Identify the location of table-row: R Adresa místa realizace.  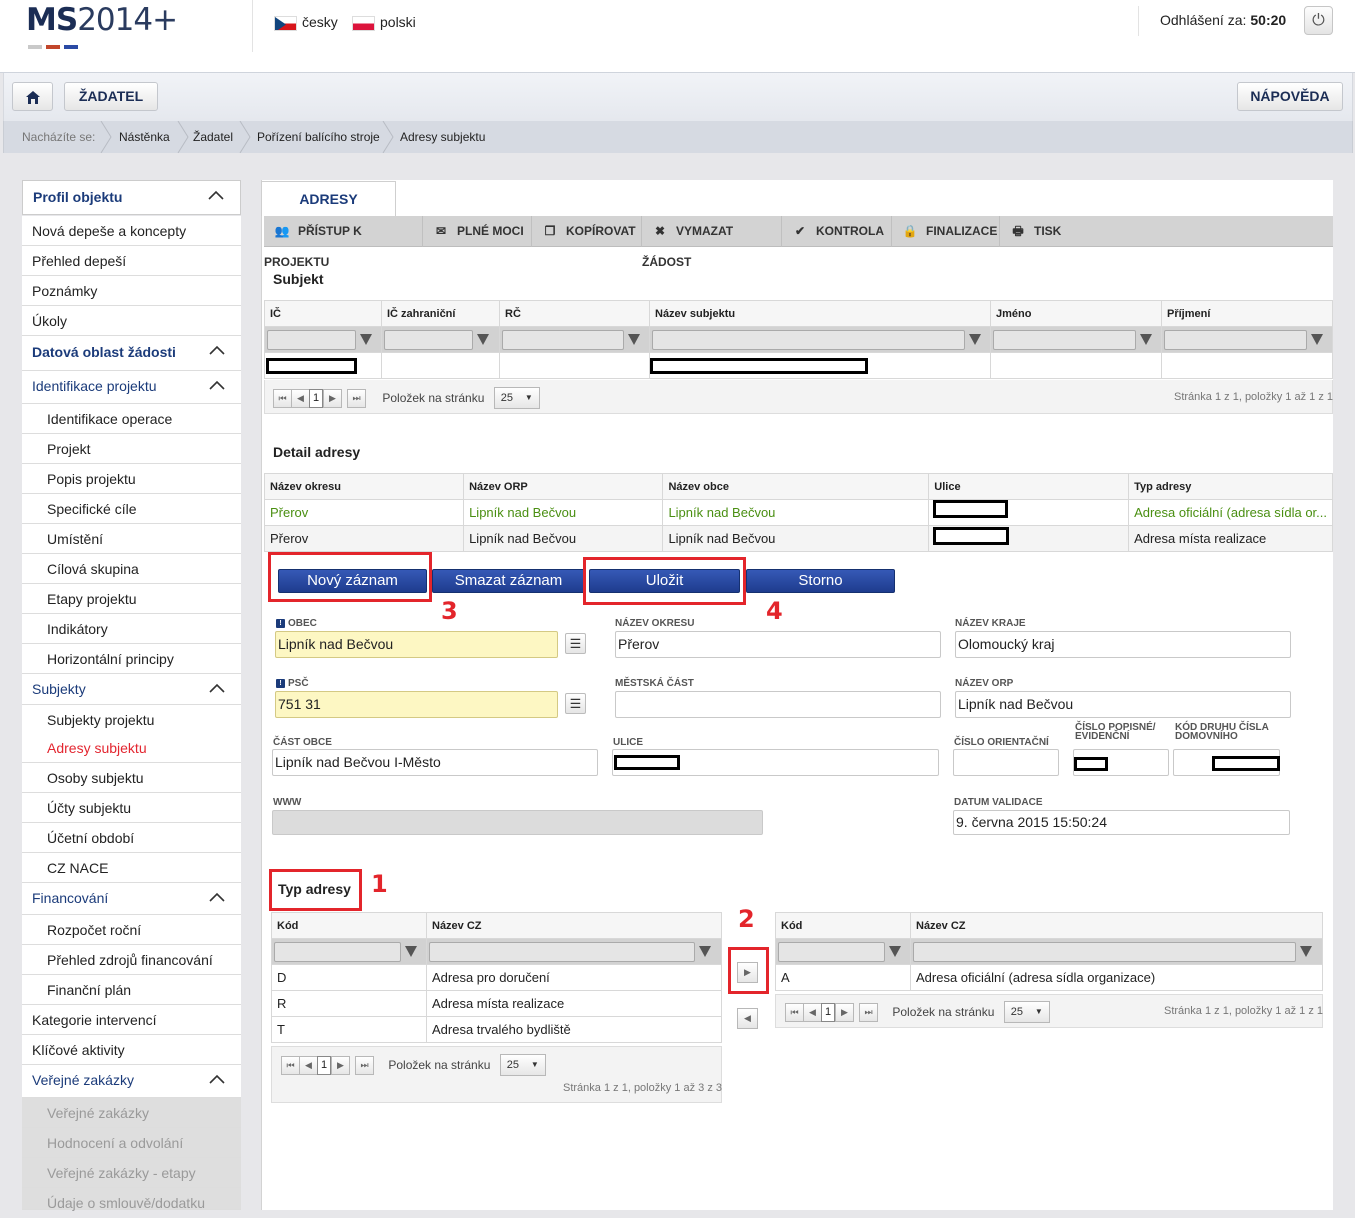
(496, 1003).